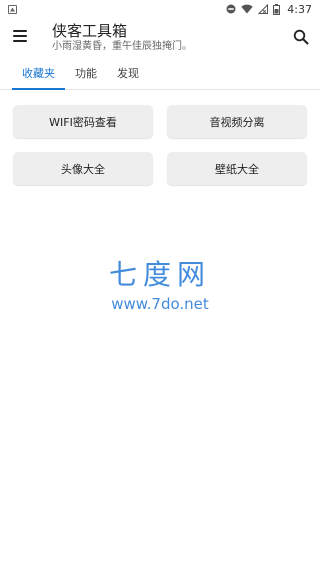  I want to click on tab-discover: 发现, so click(128, 76).